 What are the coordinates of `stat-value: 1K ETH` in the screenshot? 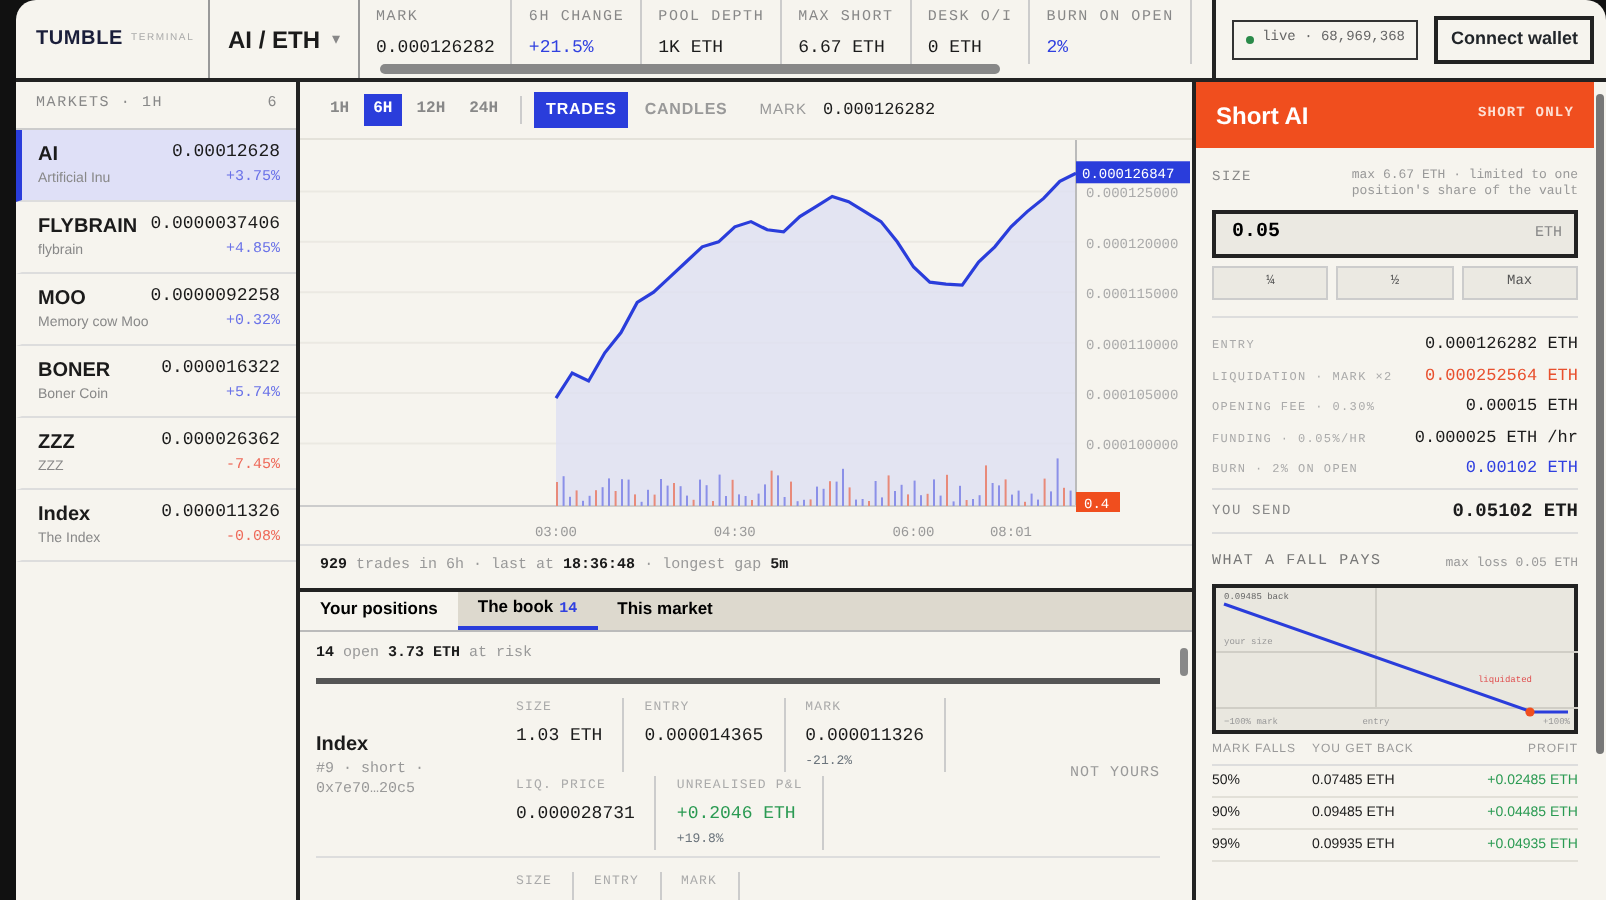 It's located at (692, 49).